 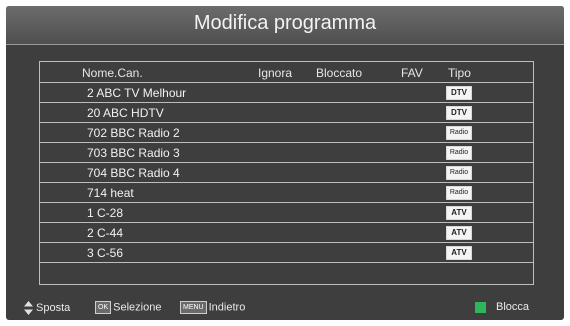 I want to click on lock-hint: Blocca, so click(x=502, y=307).